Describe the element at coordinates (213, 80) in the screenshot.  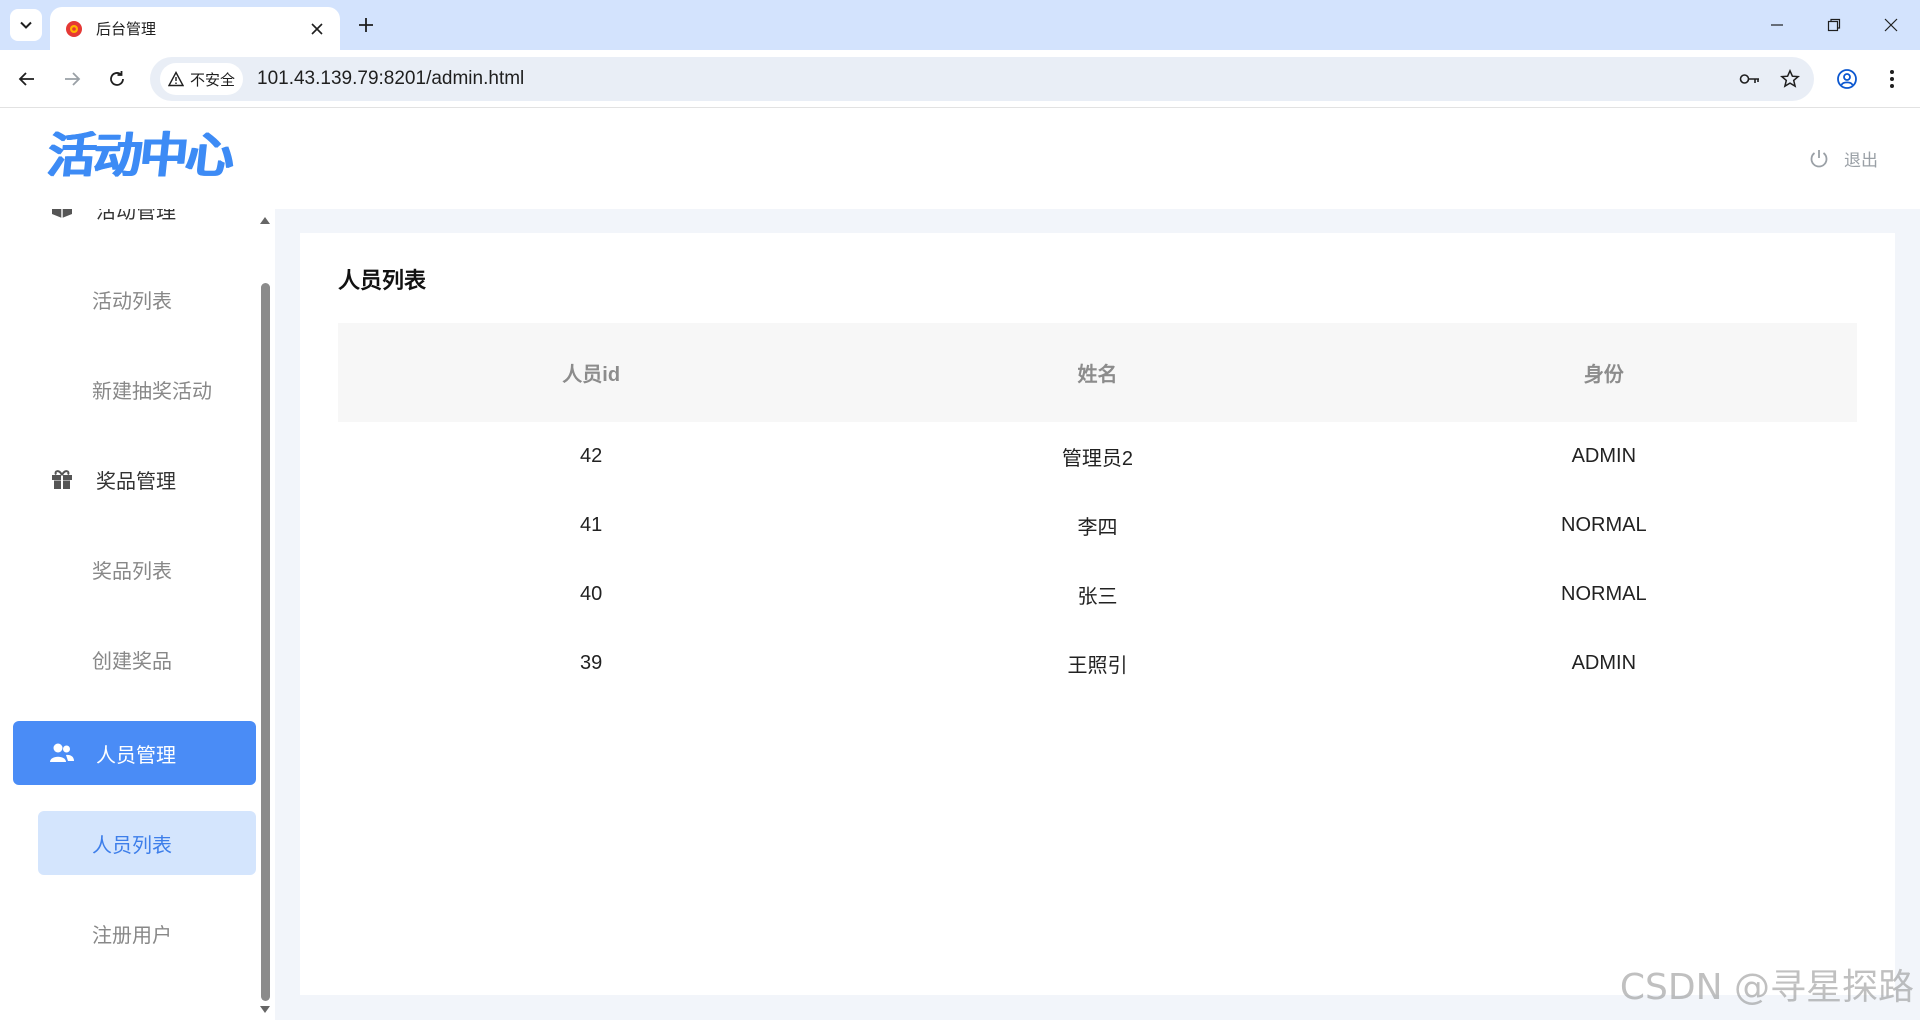
I see `security-label: 不安全` at that location.